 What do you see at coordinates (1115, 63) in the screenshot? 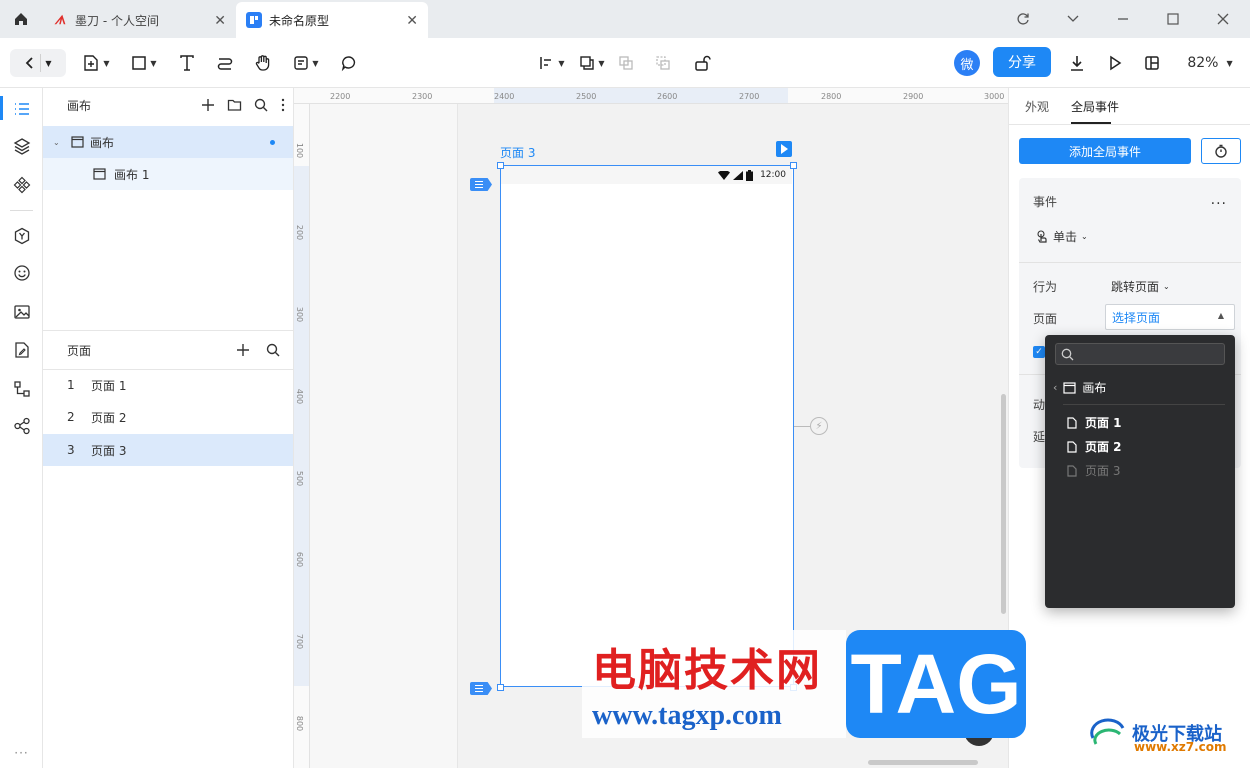
I see `preview-button` at bounding box center [1115, 63].